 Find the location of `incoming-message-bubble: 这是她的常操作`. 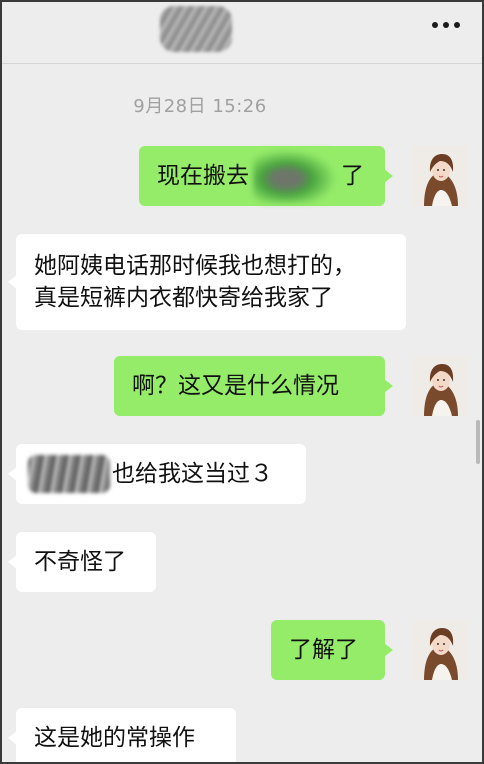

incoming-message-bubble: 这是她的常操作 is located at coordinates (122, 736).